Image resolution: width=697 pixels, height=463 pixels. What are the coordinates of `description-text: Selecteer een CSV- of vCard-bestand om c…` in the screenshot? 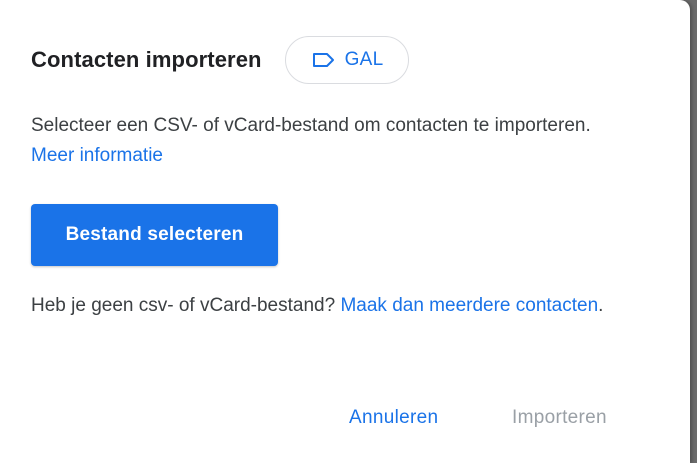 It's located at (311, 125).